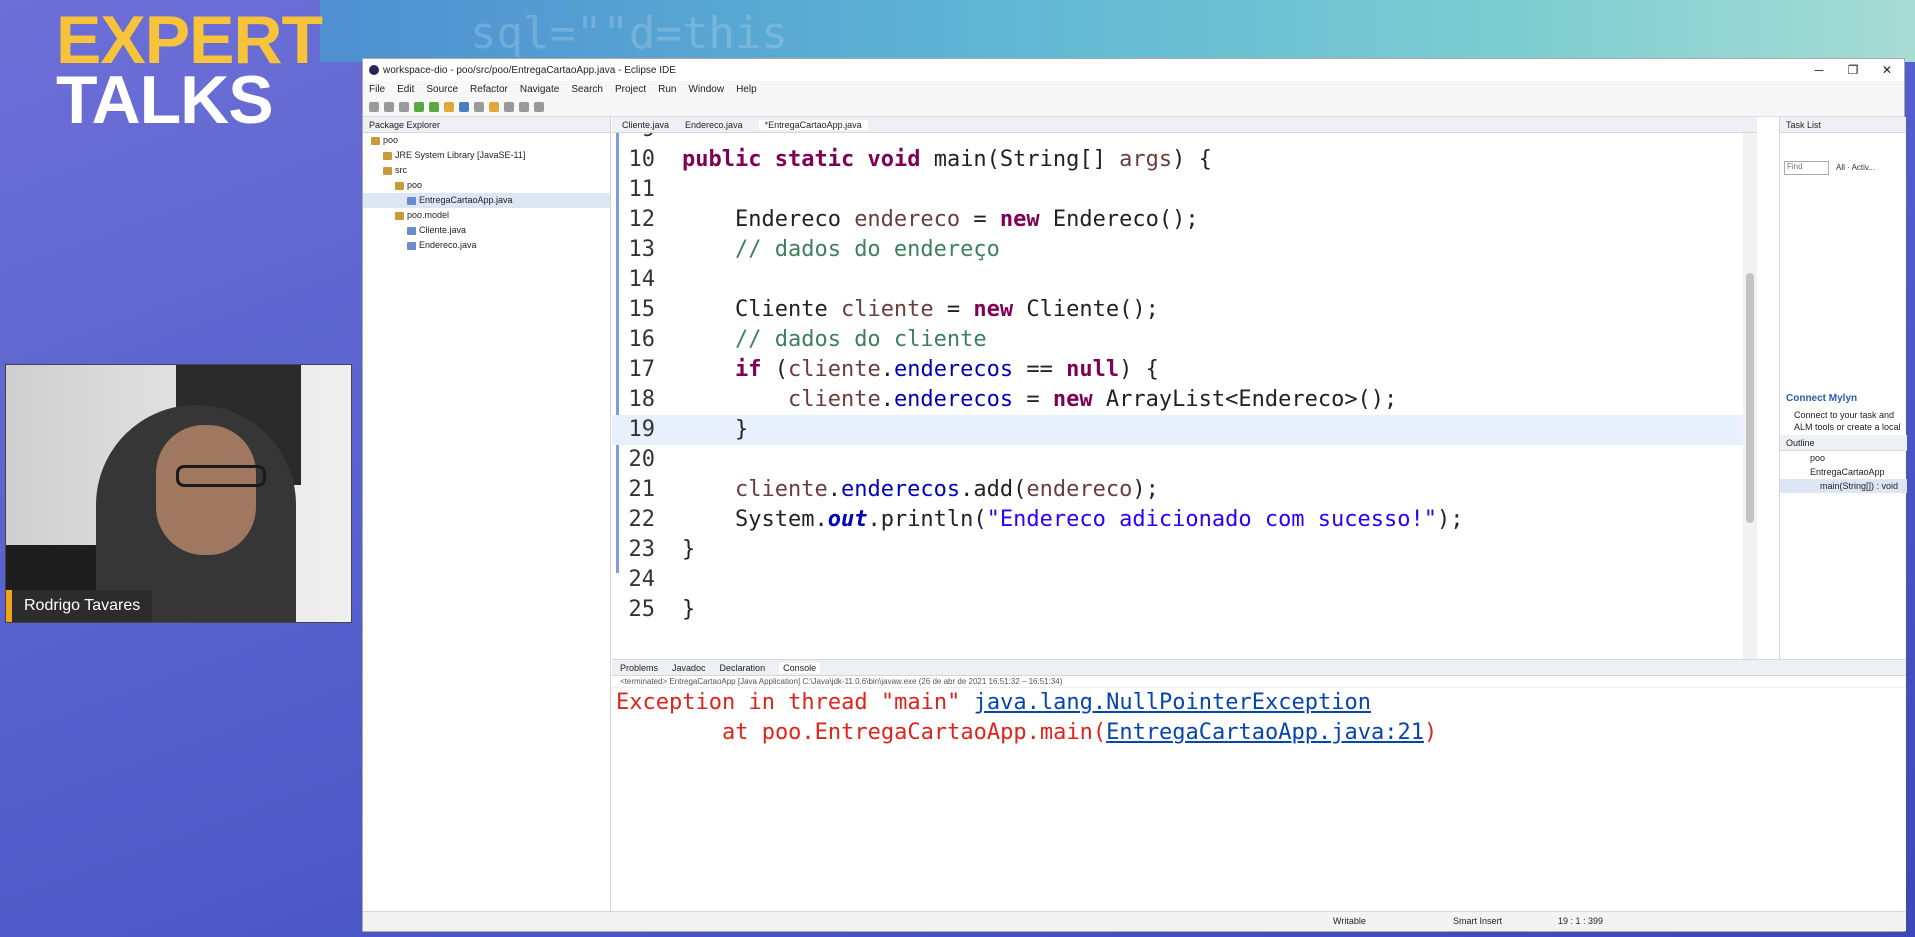 Image resolution: width=1915 pixels, height=937 pixels. I want to click on main-toolbar, so click(1133, 107).